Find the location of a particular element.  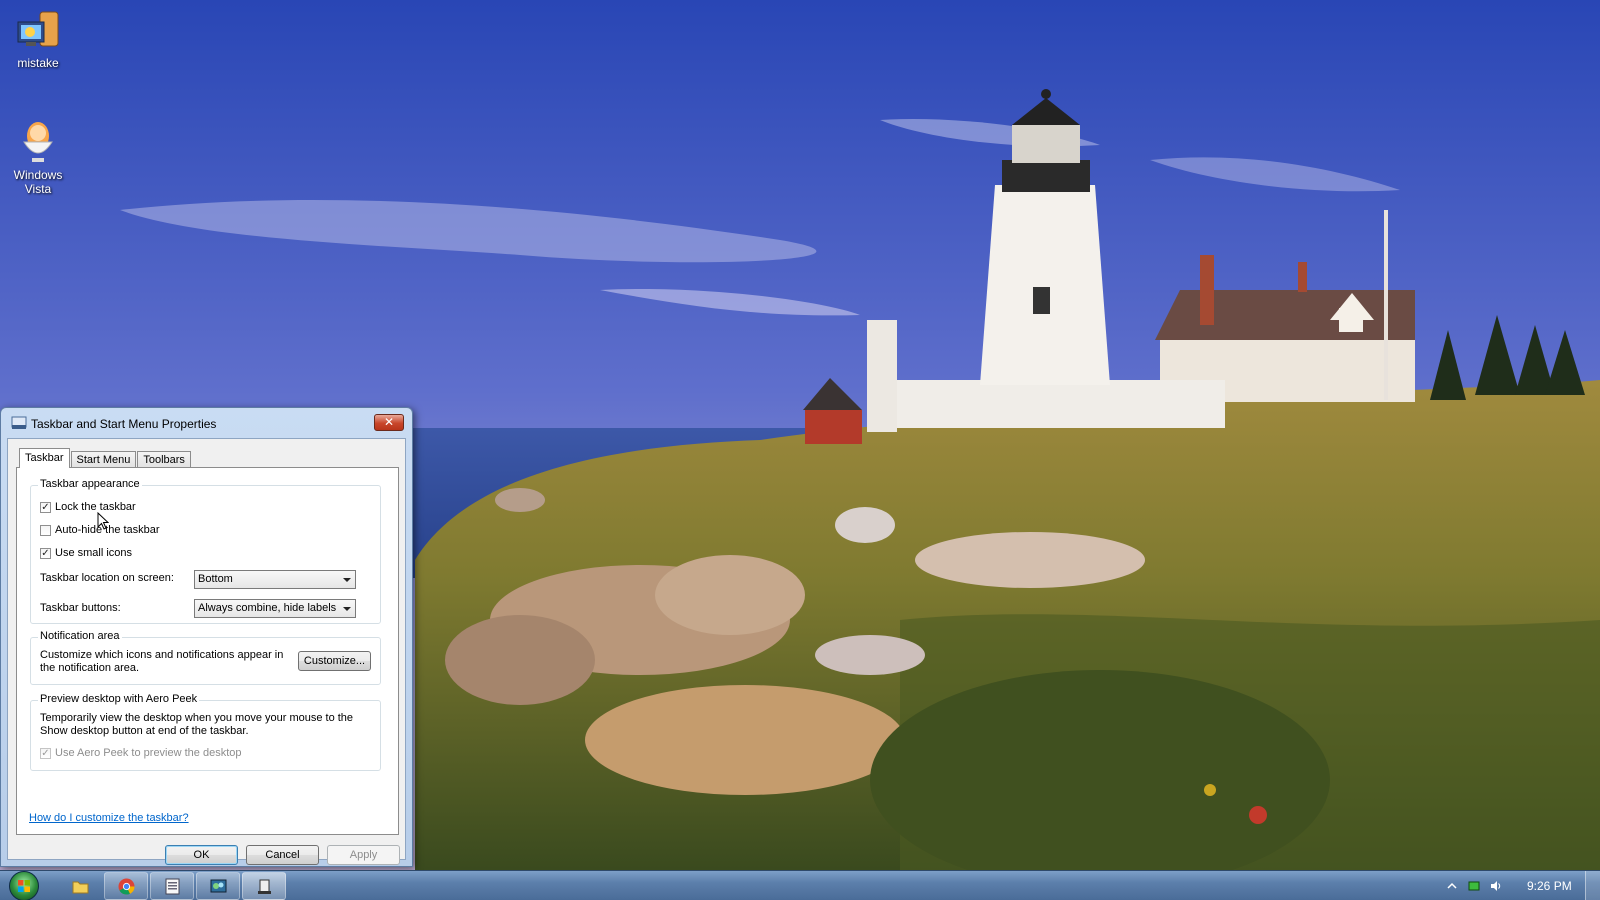

tab-strip: Taskbar Start Menu Toolbars is located at coordinates (105, 458).